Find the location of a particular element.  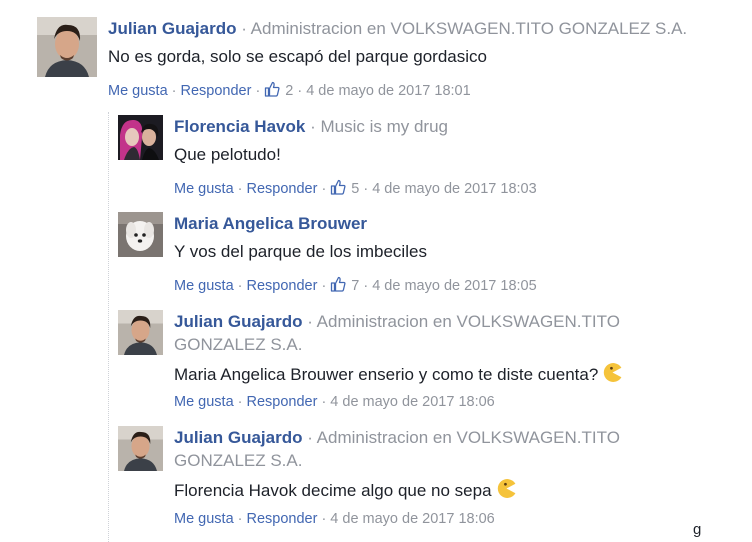

comment-text: Que pelotudo! is located at coordinates (227, 154).